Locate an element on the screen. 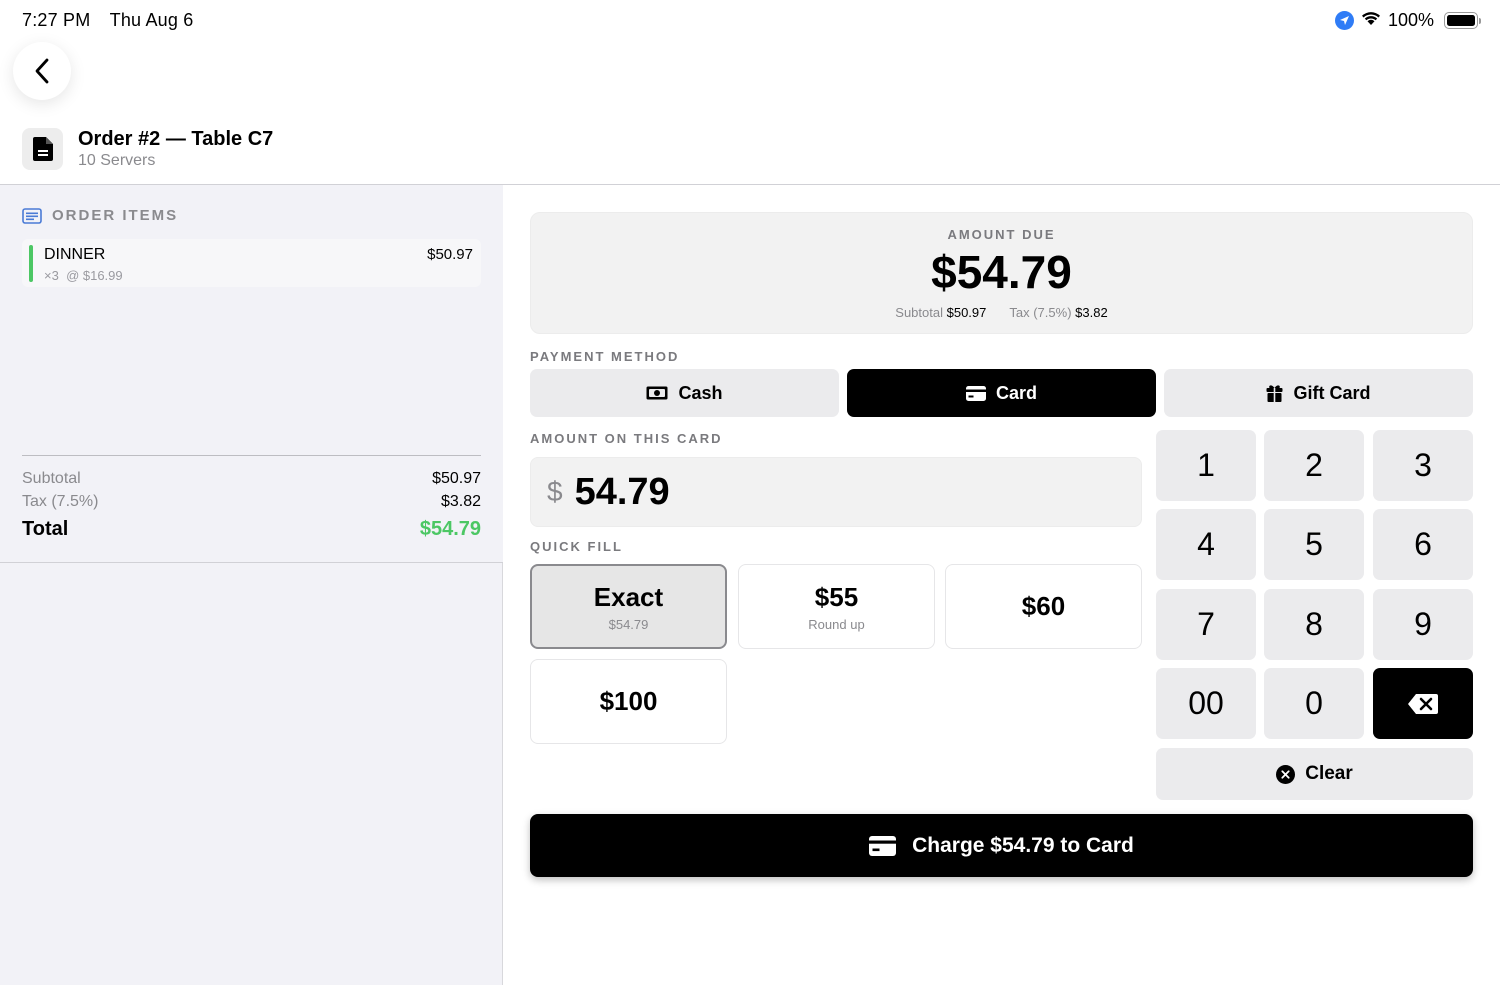  battery-icon is located at coordinates (1462, 20).